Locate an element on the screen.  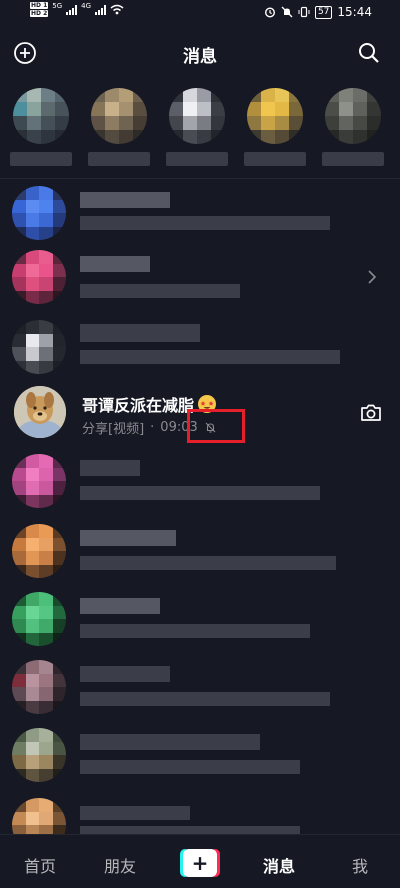
top-bar: 消息 is located at coordinates (200, 53).